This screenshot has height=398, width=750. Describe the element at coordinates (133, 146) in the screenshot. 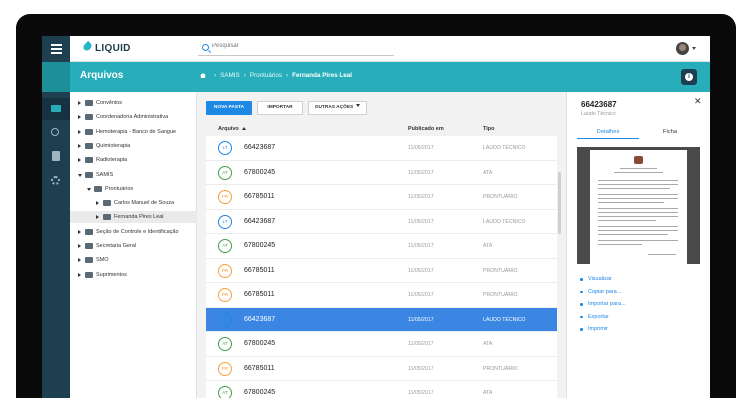

I see `tree-item: Quimioterapia` at that location.